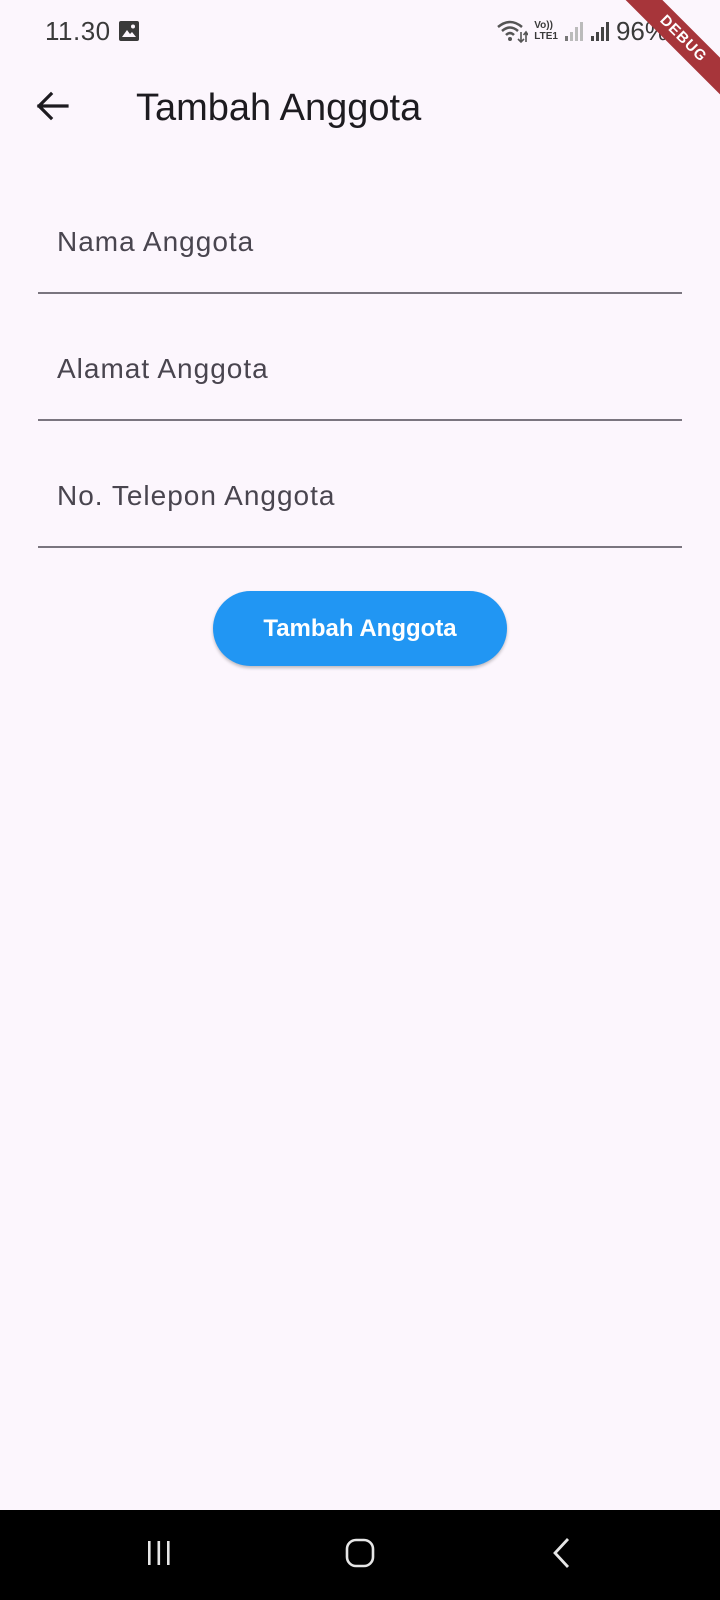 The image size is (720, 1600). I want to click on volte-icon: Vo)) LTE1, so click(546, 31).